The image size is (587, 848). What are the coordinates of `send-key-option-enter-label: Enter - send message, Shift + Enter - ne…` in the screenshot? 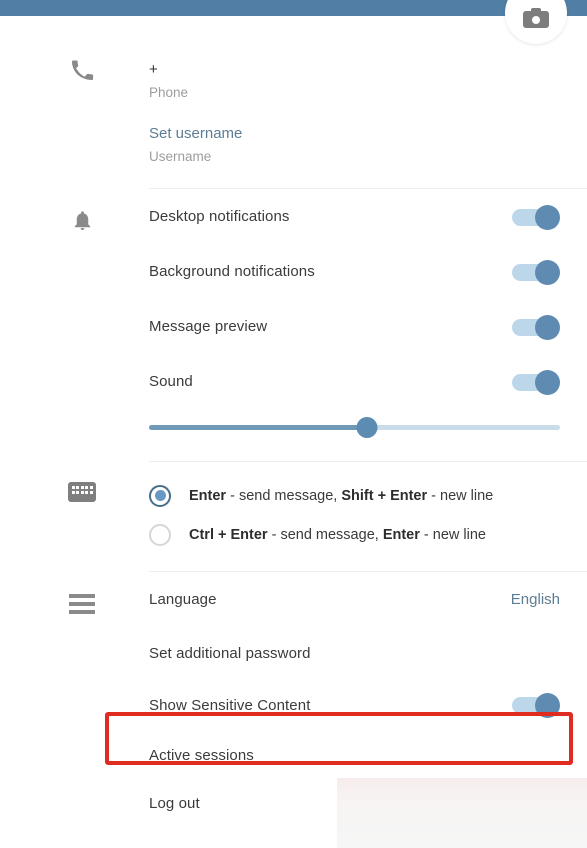 It's located at (341, 495).